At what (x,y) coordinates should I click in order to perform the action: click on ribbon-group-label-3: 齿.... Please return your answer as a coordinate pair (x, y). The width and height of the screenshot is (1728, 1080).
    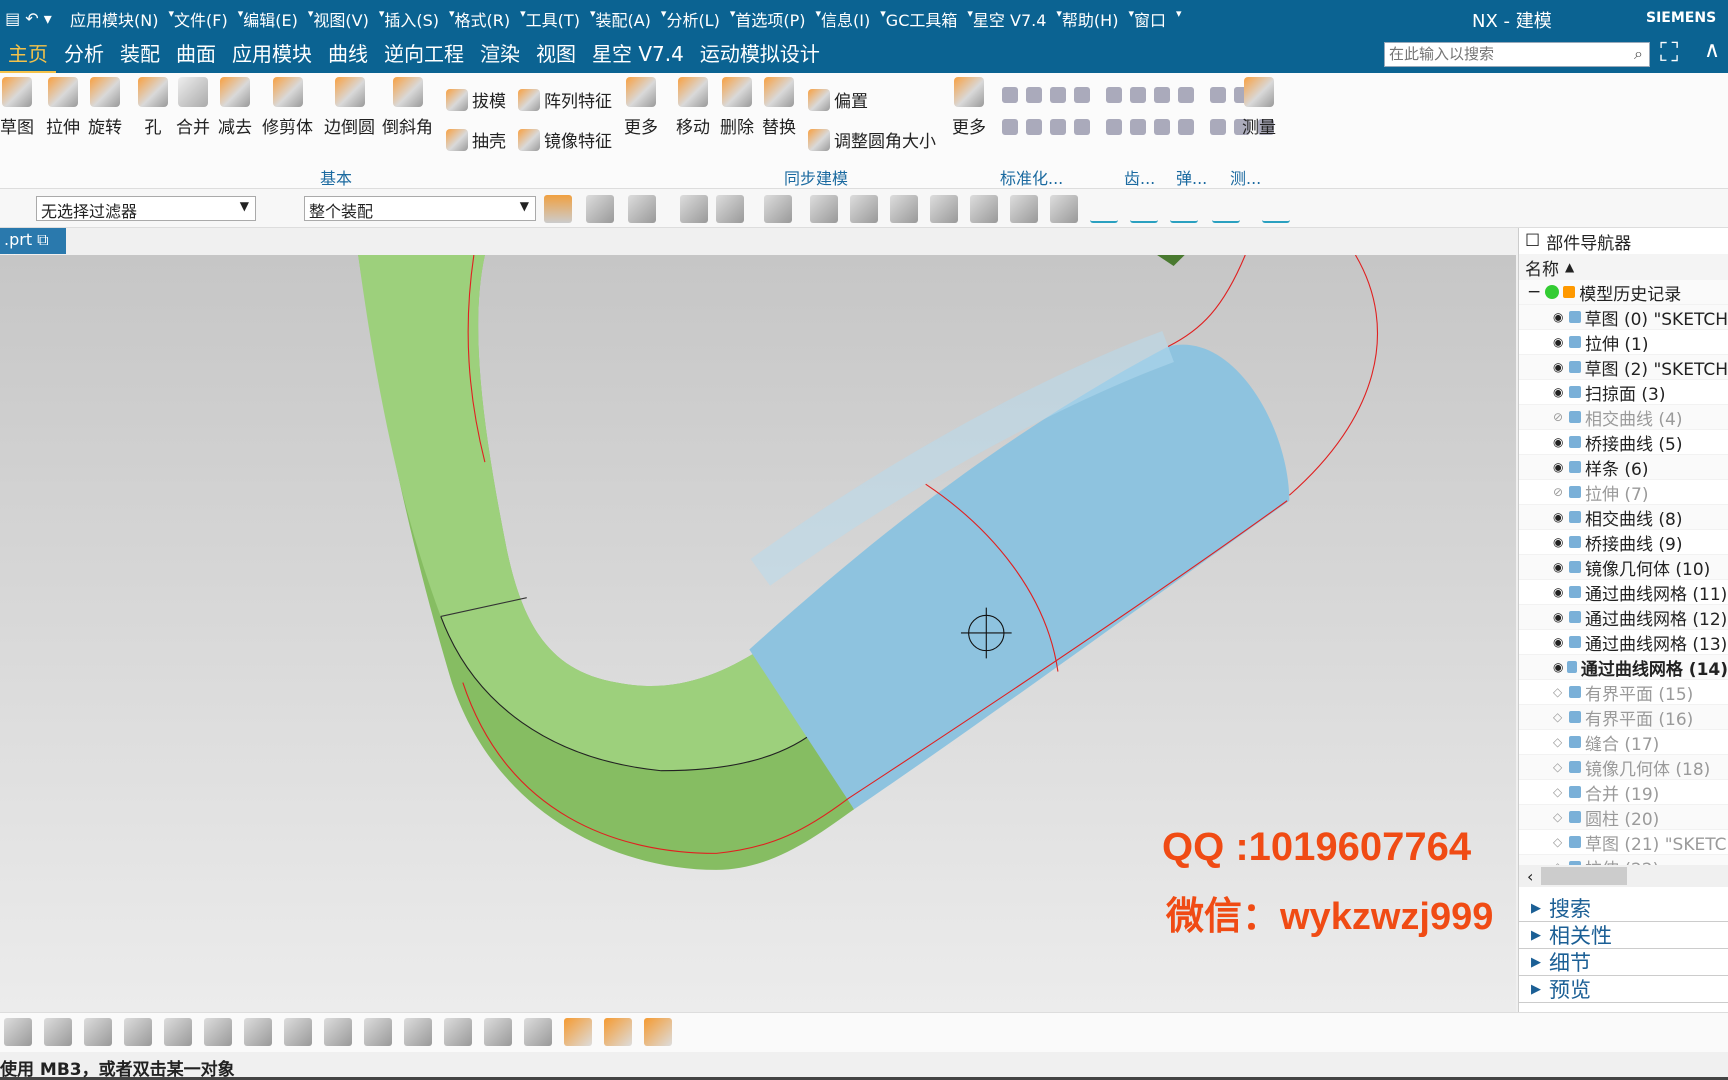
    Looking at the image, I should click on (1139, 177).